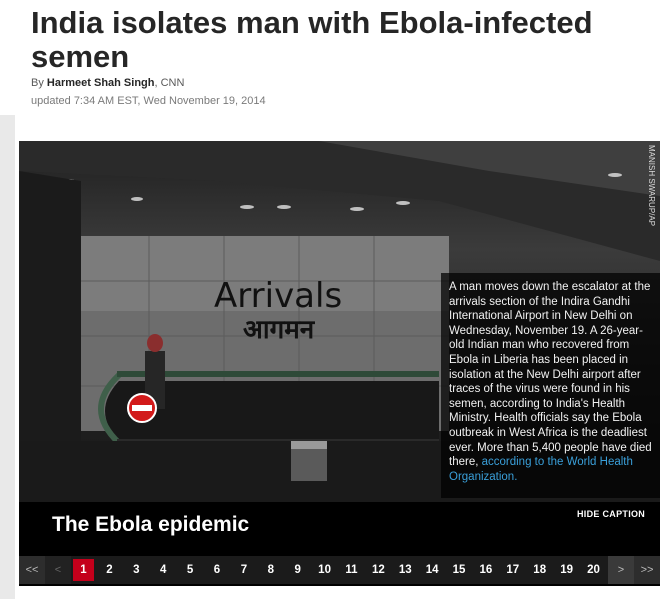 The image size is (667, 599). I want to click on photo-credit-text: MANISH SWARUP/AP, so click(651, 186).